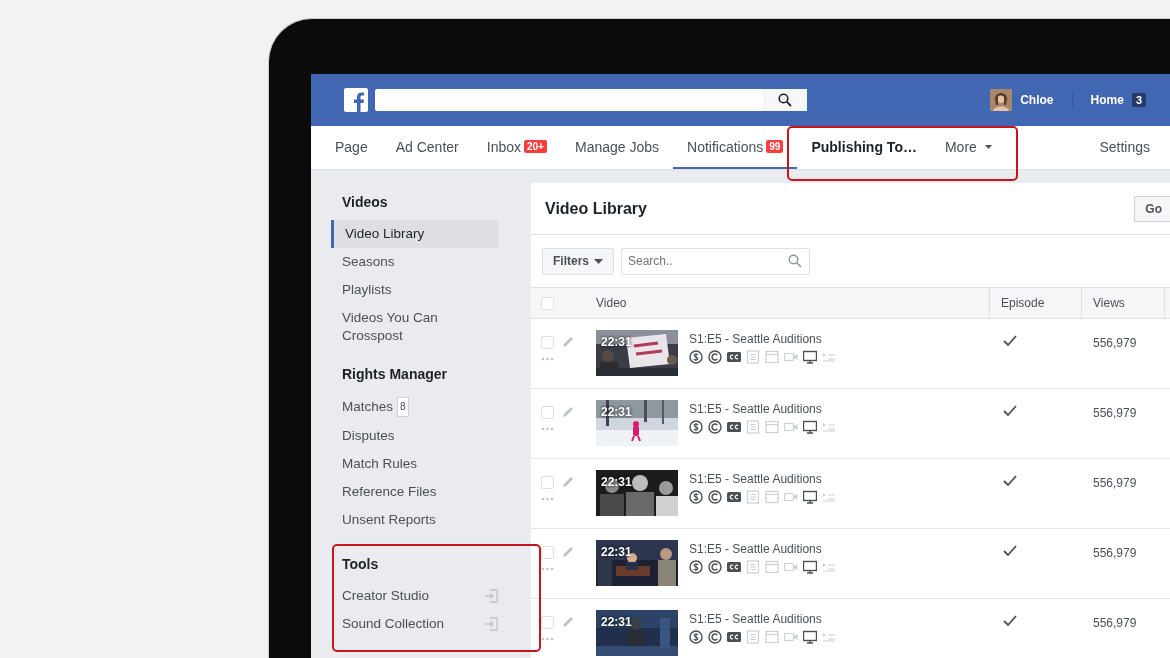  What do you see at coordinates (1037, 100) in the screenshot?
I see `user-name: Chloe` at bounding box center [1037, 100].